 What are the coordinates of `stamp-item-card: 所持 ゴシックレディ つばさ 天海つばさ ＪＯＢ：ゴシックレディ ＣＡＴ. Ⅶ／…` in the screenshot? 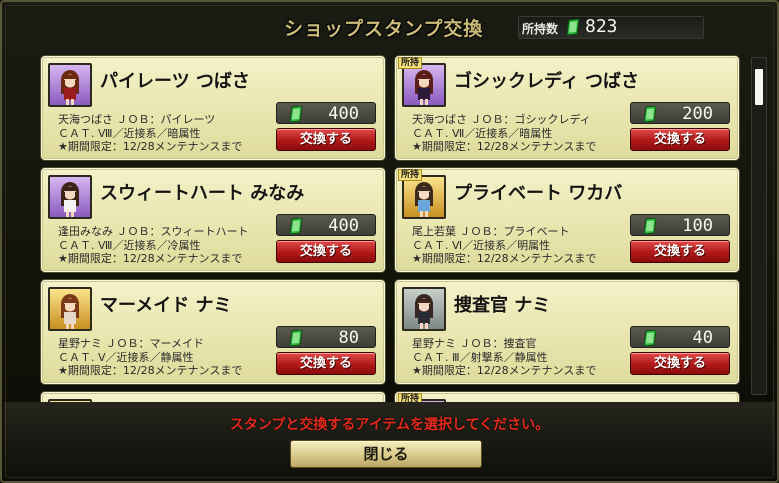 It's located at (567, 108).